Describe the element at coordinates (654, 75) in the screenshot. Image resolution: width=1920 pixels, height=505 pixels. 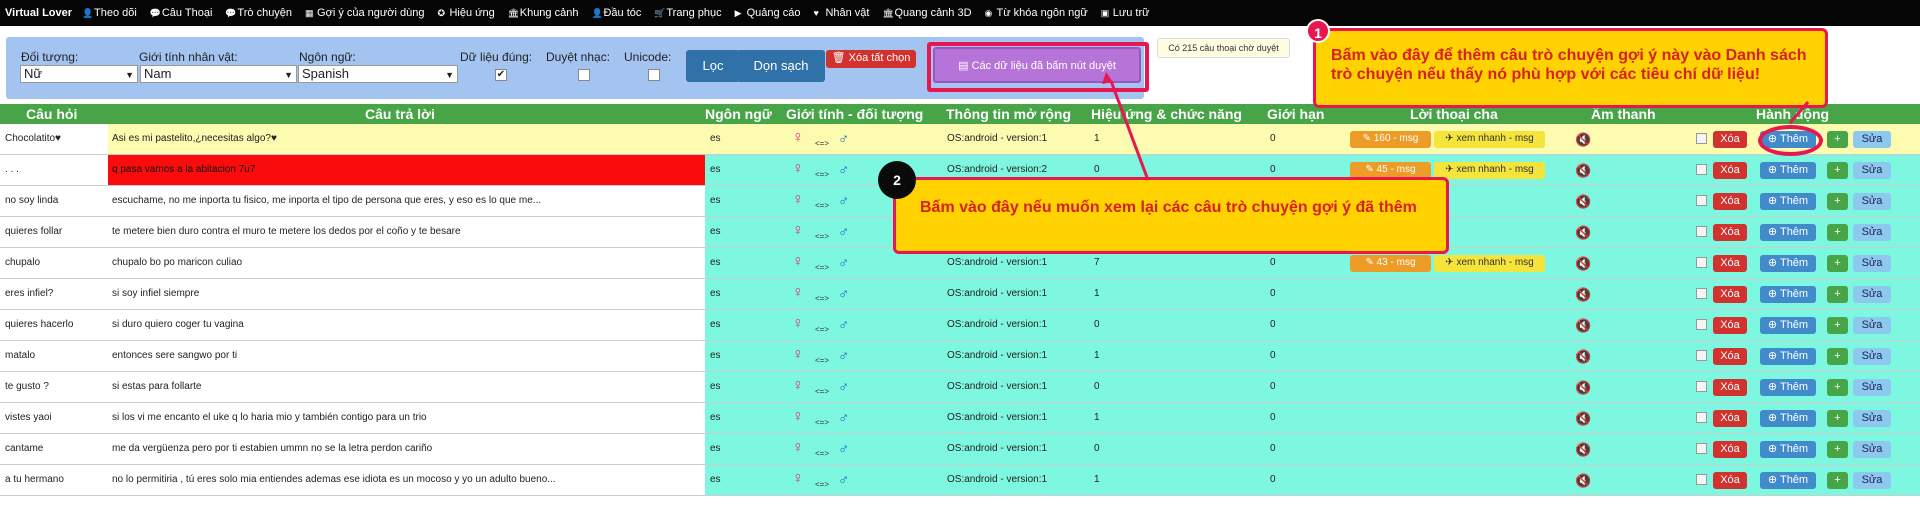
I see `unicode-checkbox` at that location.